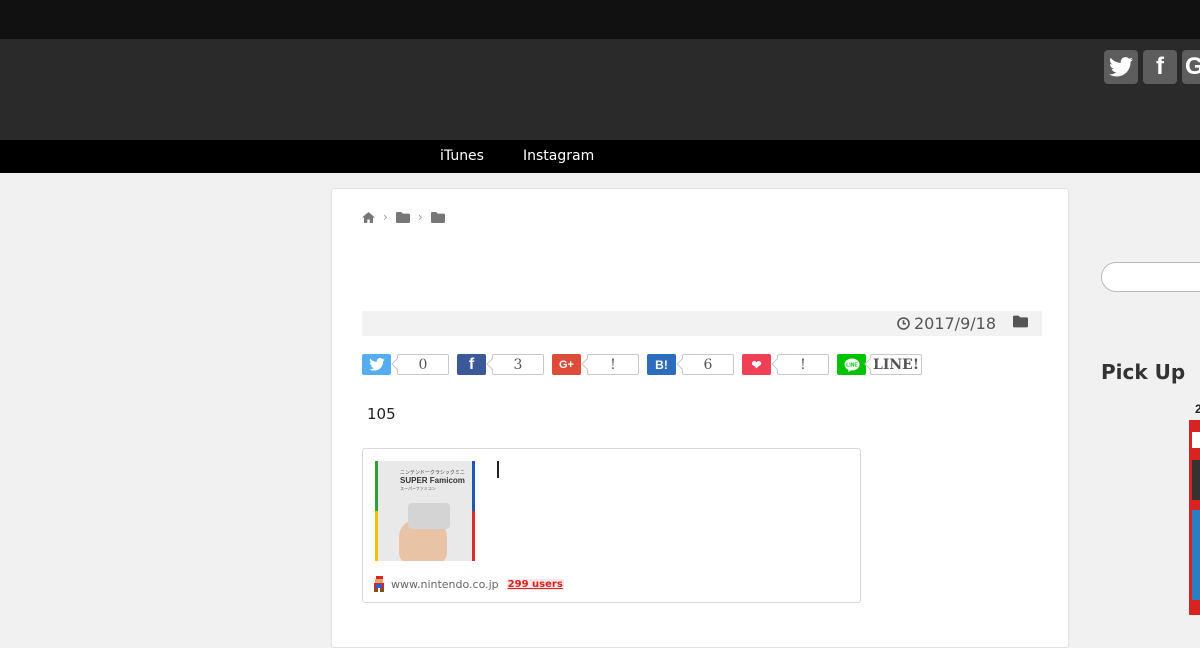  What do you see at coordinates (1194, 517) in the screenshot?
I see `pickup-item-image` at bounding box center [1194, 517].